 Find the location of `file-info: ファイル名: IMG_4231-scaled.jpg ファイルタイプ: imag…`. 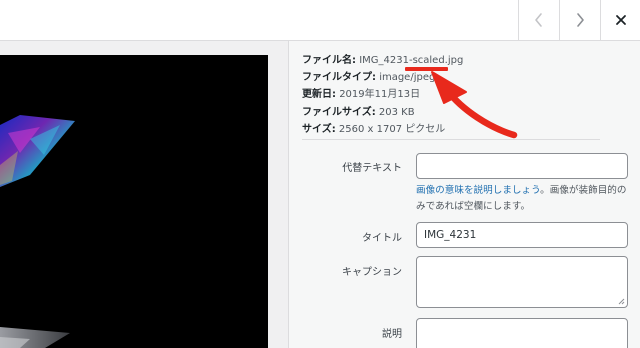

file-info: ファイル名: IMG_4231-scaled.jpg ファイルタイプ: imag… is located at coordinates (382, 95).